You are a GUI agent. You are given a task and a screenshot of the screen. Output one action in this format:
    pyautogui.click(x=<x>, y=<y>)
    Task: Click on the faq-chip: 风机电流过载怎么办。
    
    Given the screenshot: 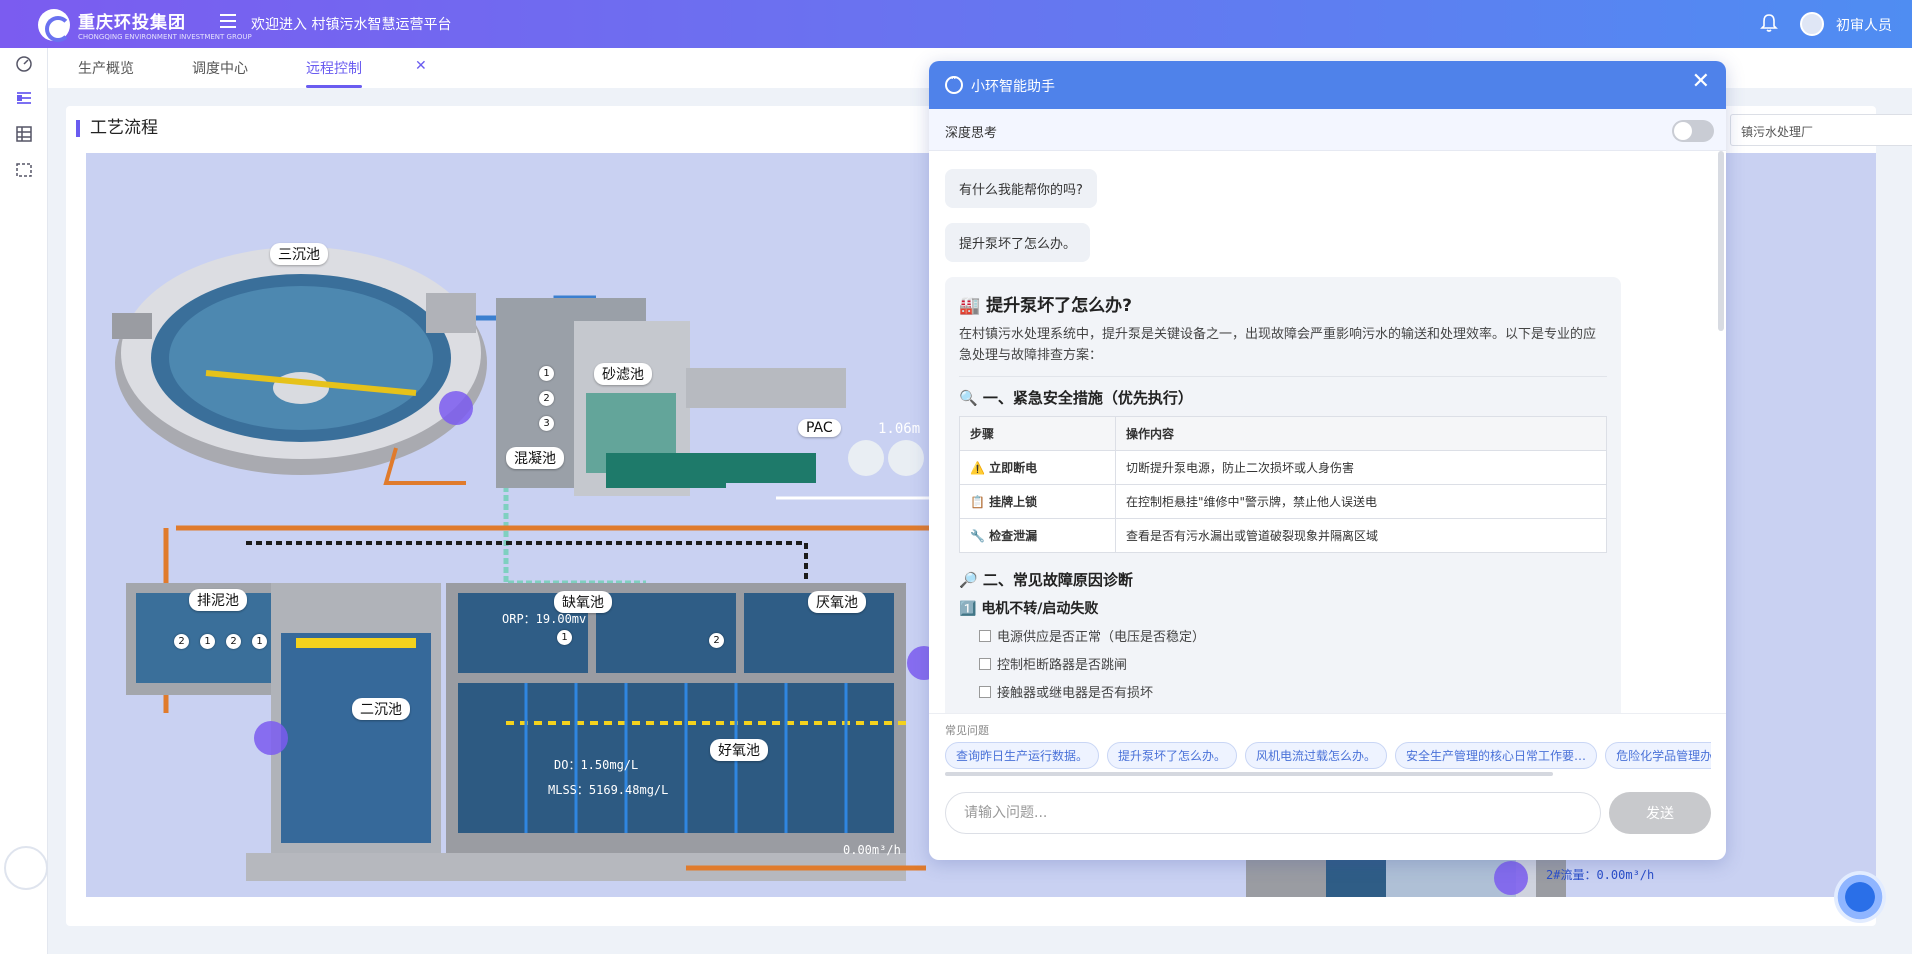 What is the action you would take?
    pyautogui.click(x=1316, y=755)
    